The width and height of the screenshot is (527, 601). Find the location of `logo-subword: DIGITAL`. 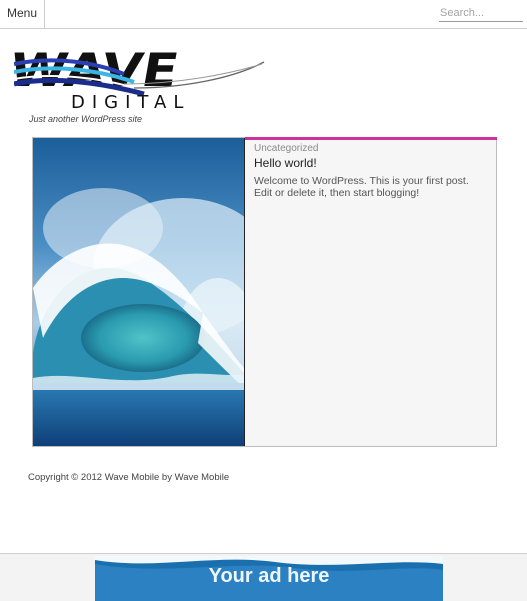

logo-subword: DIGITAL is located at coordinates (130, 102).